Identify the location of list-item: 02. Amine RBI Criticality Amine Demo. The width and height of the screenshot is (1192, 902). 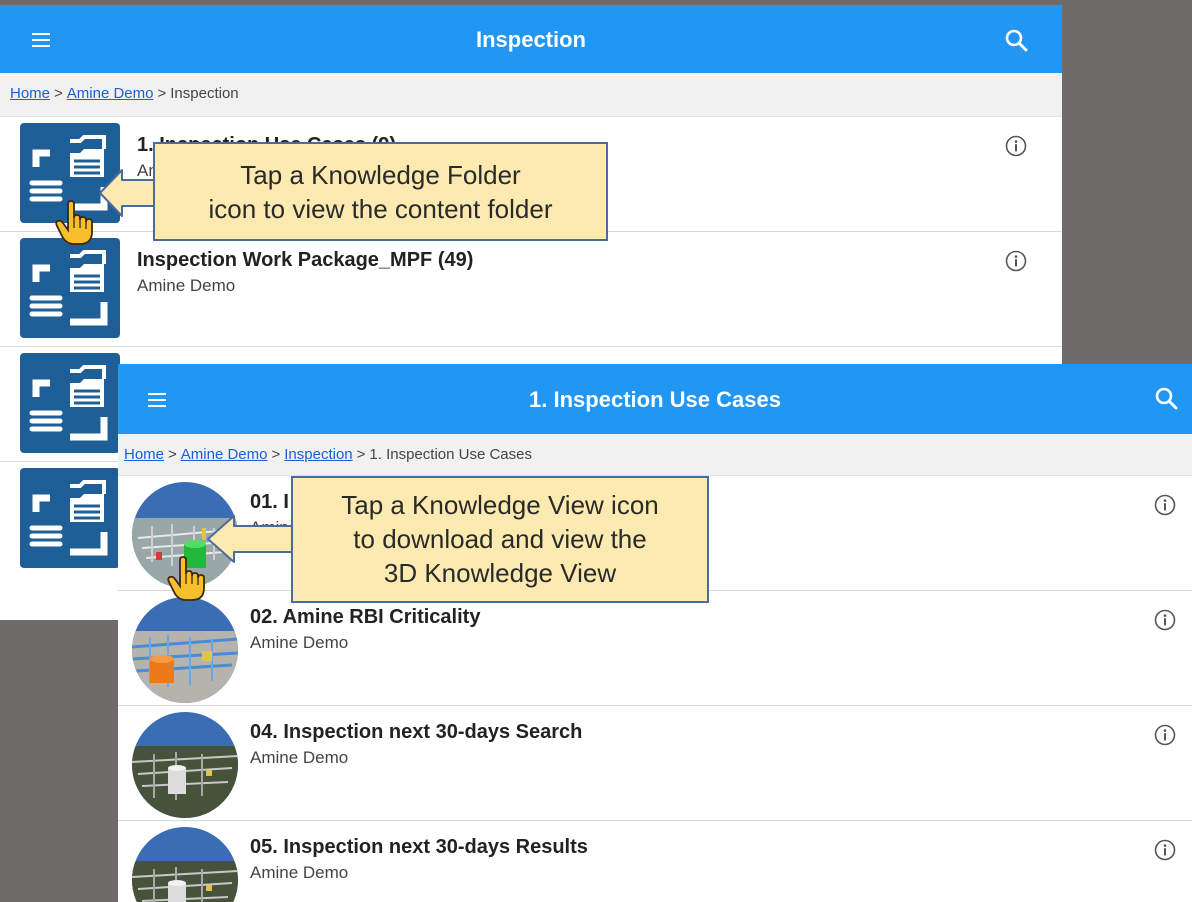
(655, 648).